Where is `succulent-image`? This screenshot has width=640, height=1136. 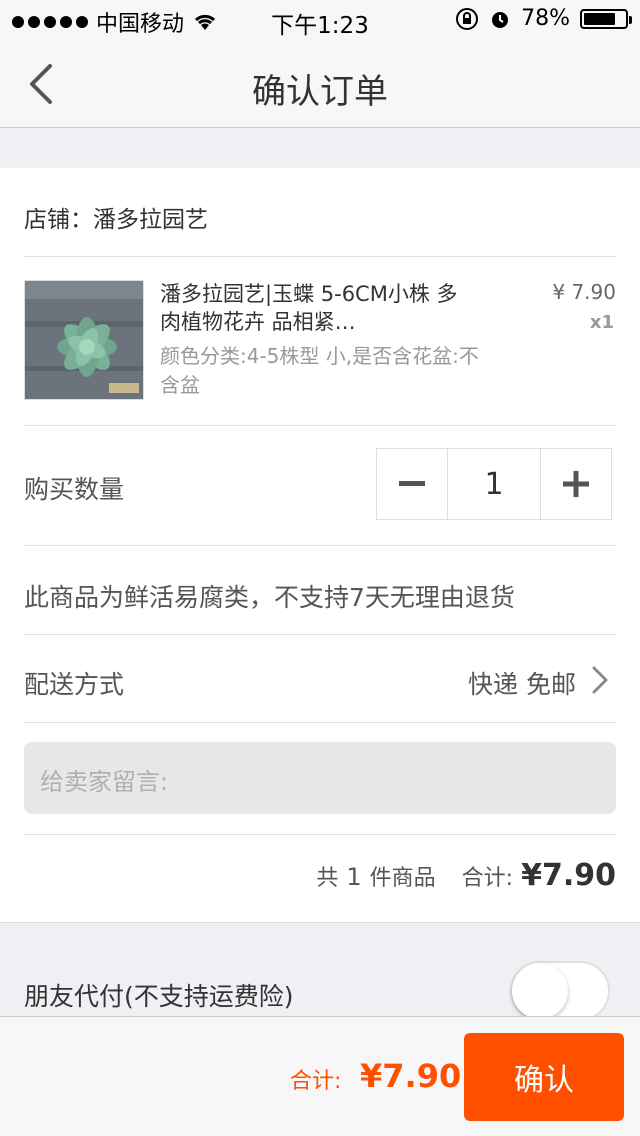 succulent-image is located at coordinates (84, 340).